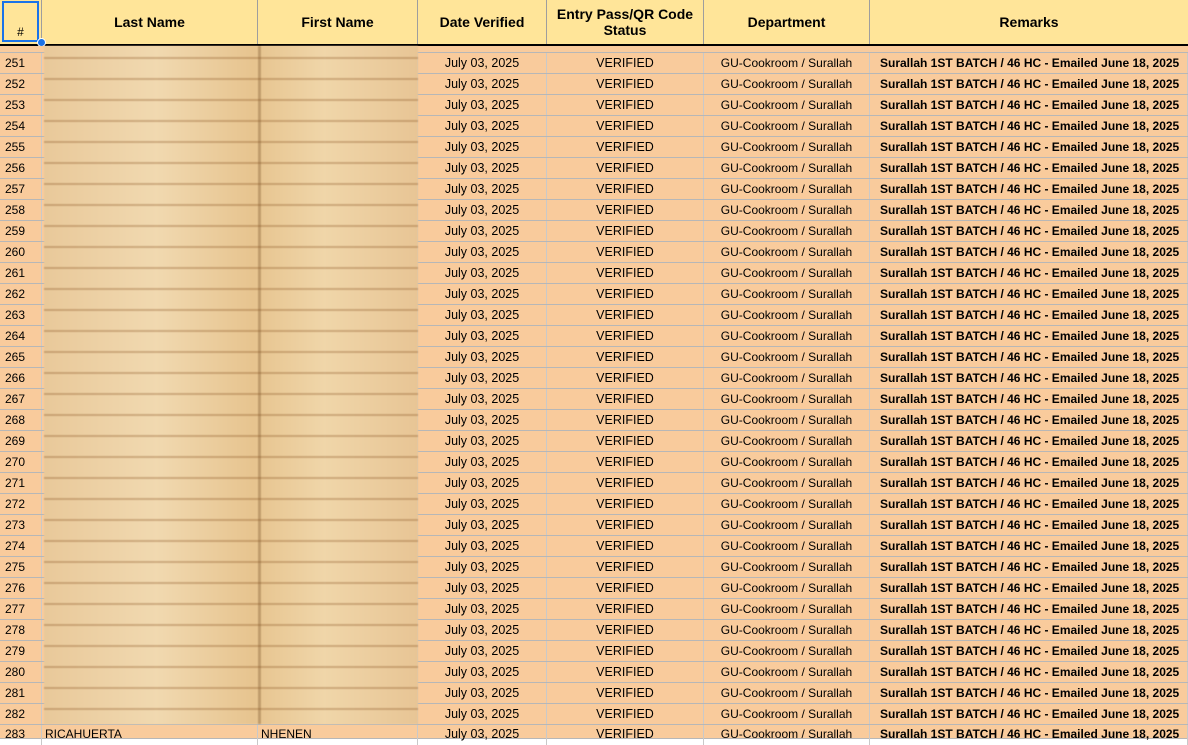  I want to click on cell-num: 268, so click(21, 420).